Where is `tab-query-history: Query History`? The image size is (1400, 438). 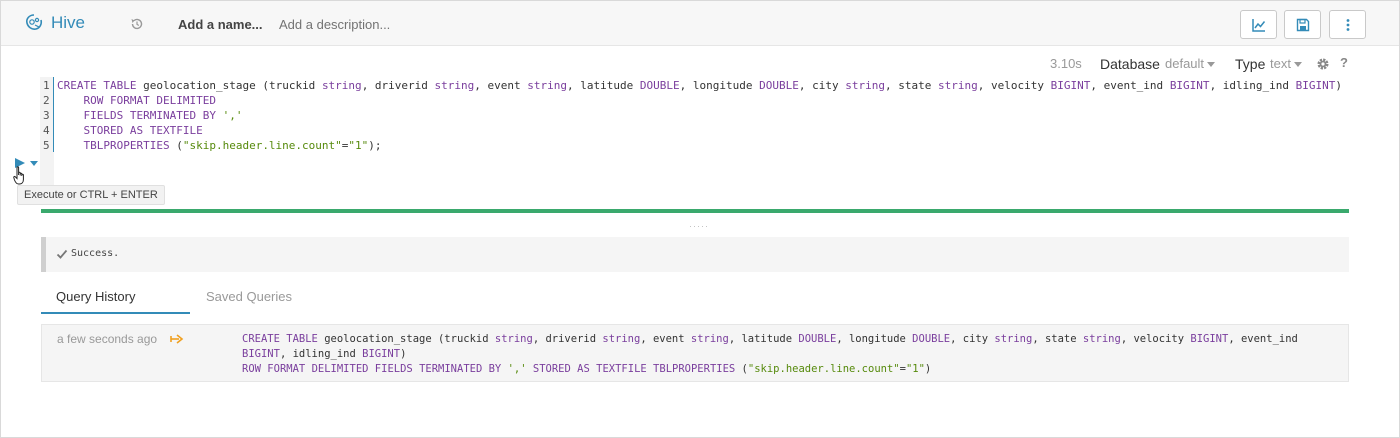
tab-query-history: Query History is located at coordinates (95, 296).